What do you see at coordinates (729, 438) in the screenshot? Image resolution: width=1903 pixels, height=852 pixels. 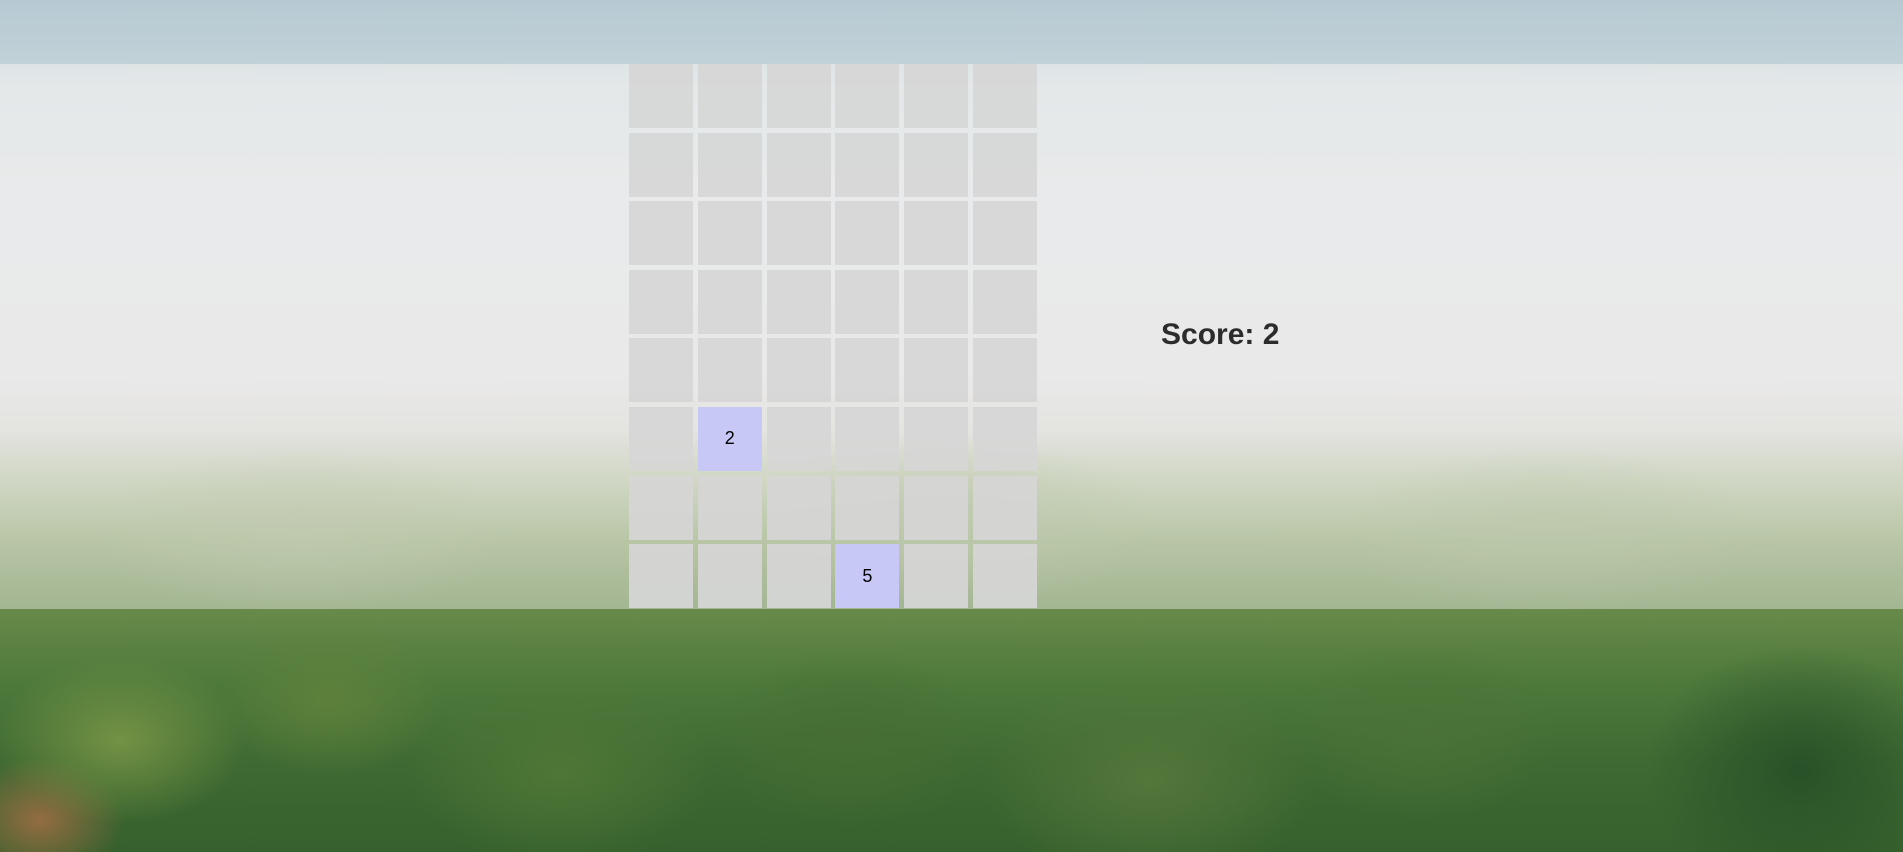 I see `number-tile: 2` at bounding box center [729, 438].